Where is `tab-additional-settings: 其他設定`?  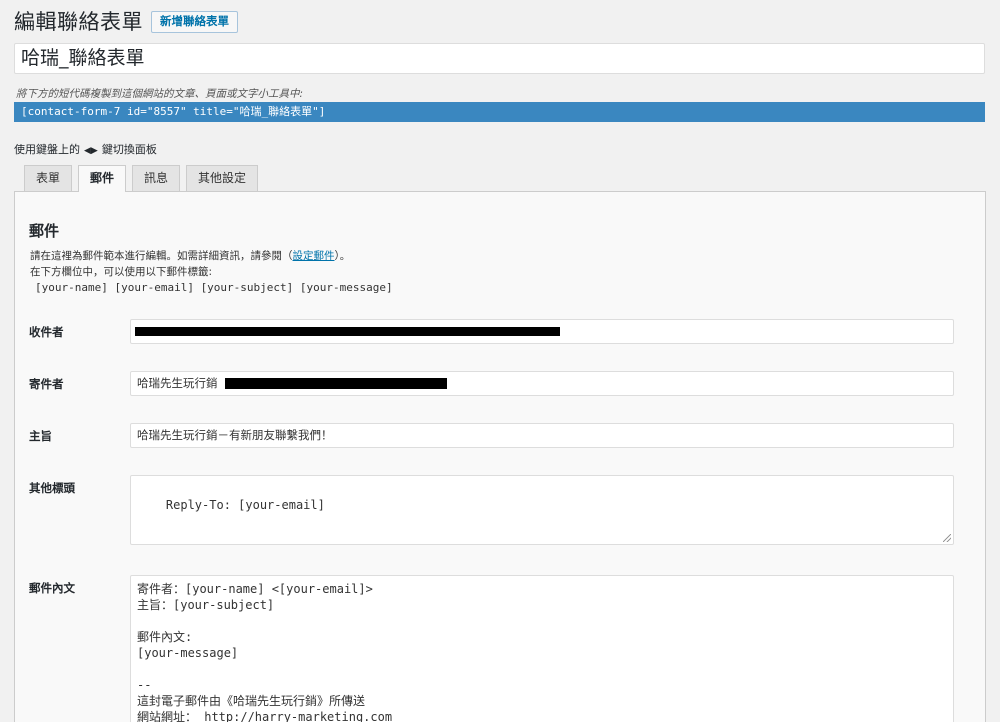
tab-additional-settings: 其他設定 is located at coordinates (222, 178).